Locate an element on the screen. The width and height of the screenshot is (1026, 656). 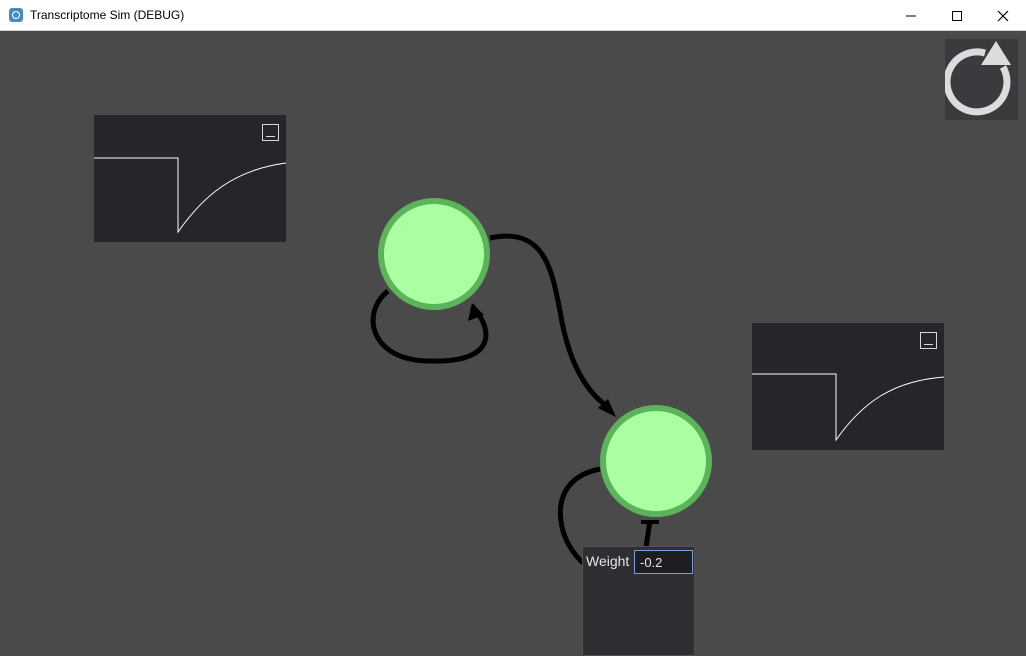
maximize-icon is located at coordinates (957, 15).